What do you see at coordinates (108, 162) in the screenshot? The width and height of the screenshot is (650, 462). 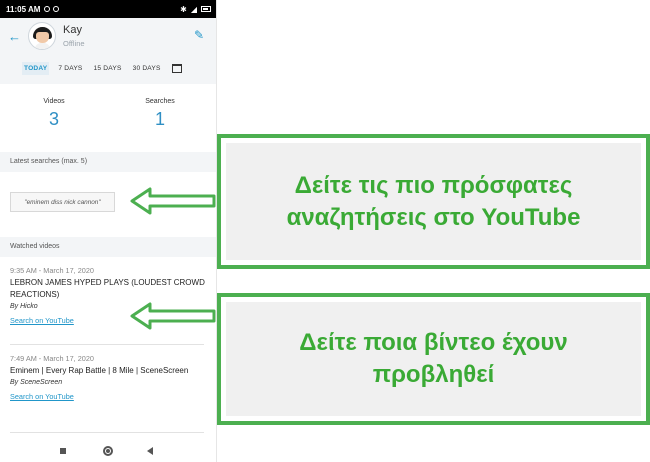 I see `latest-searches-header: Latest searches (max. 5)` at bounding box center [108, 162].